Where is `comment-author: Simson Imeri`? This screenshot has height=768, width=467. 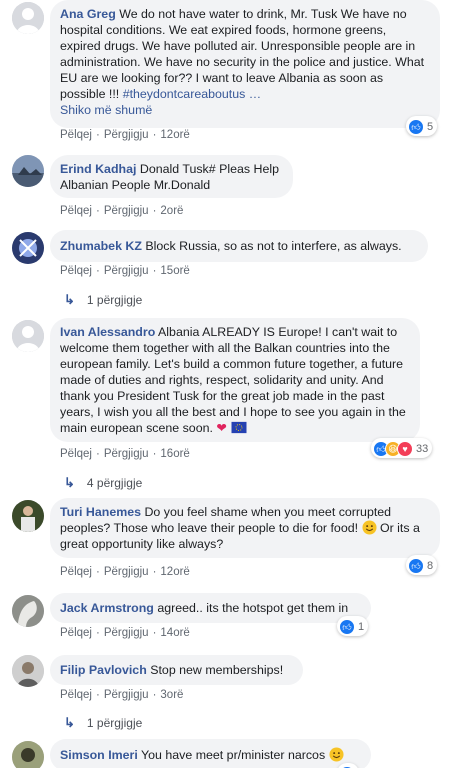 comment-author: Simson Imeri is located at coordinates (99, 755).